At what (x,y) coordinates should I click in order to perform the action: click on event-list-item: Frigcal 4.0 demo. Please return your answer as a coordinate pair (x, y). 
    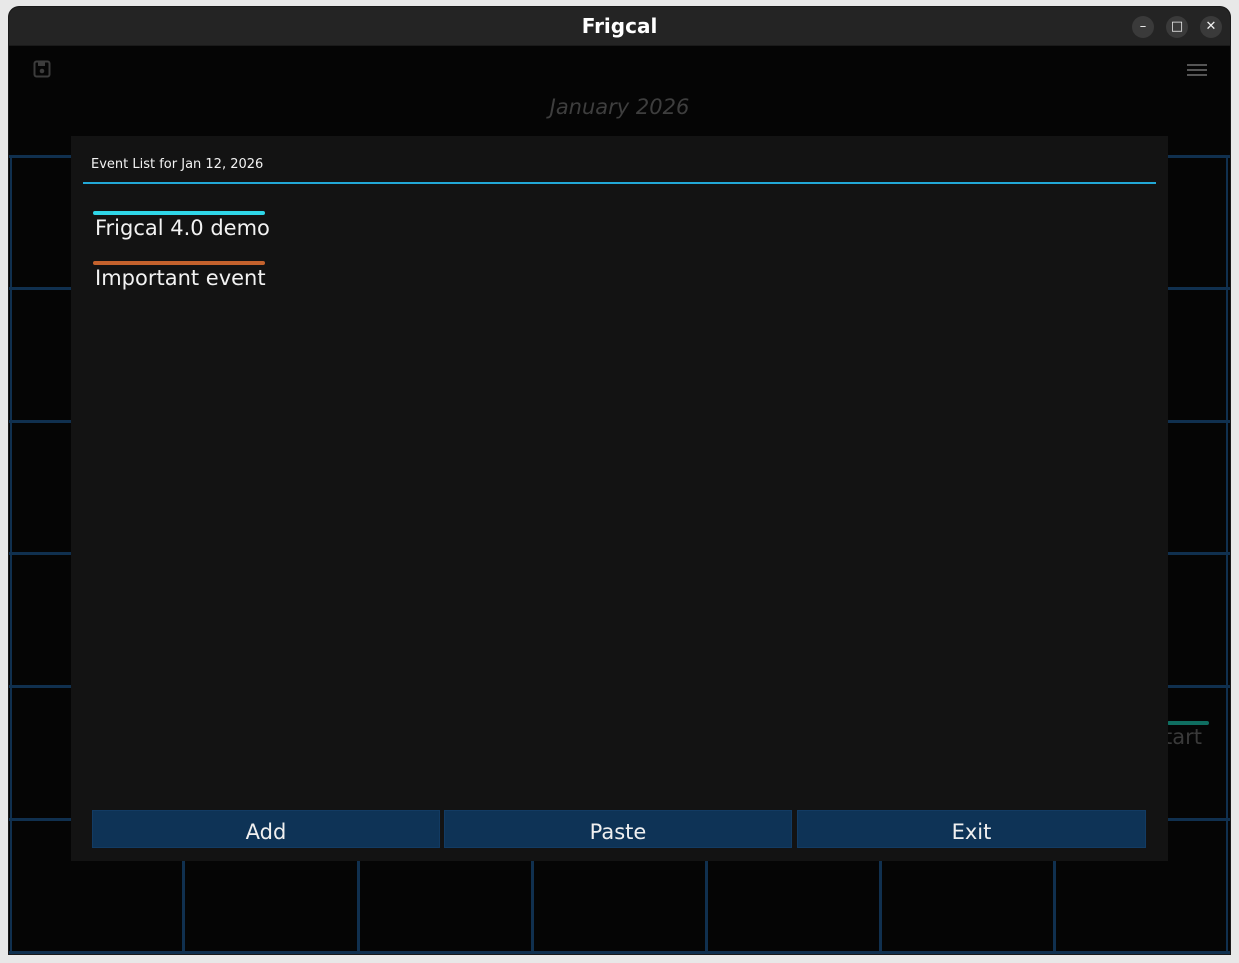
    Looking at the image, I should click on (181, 225).